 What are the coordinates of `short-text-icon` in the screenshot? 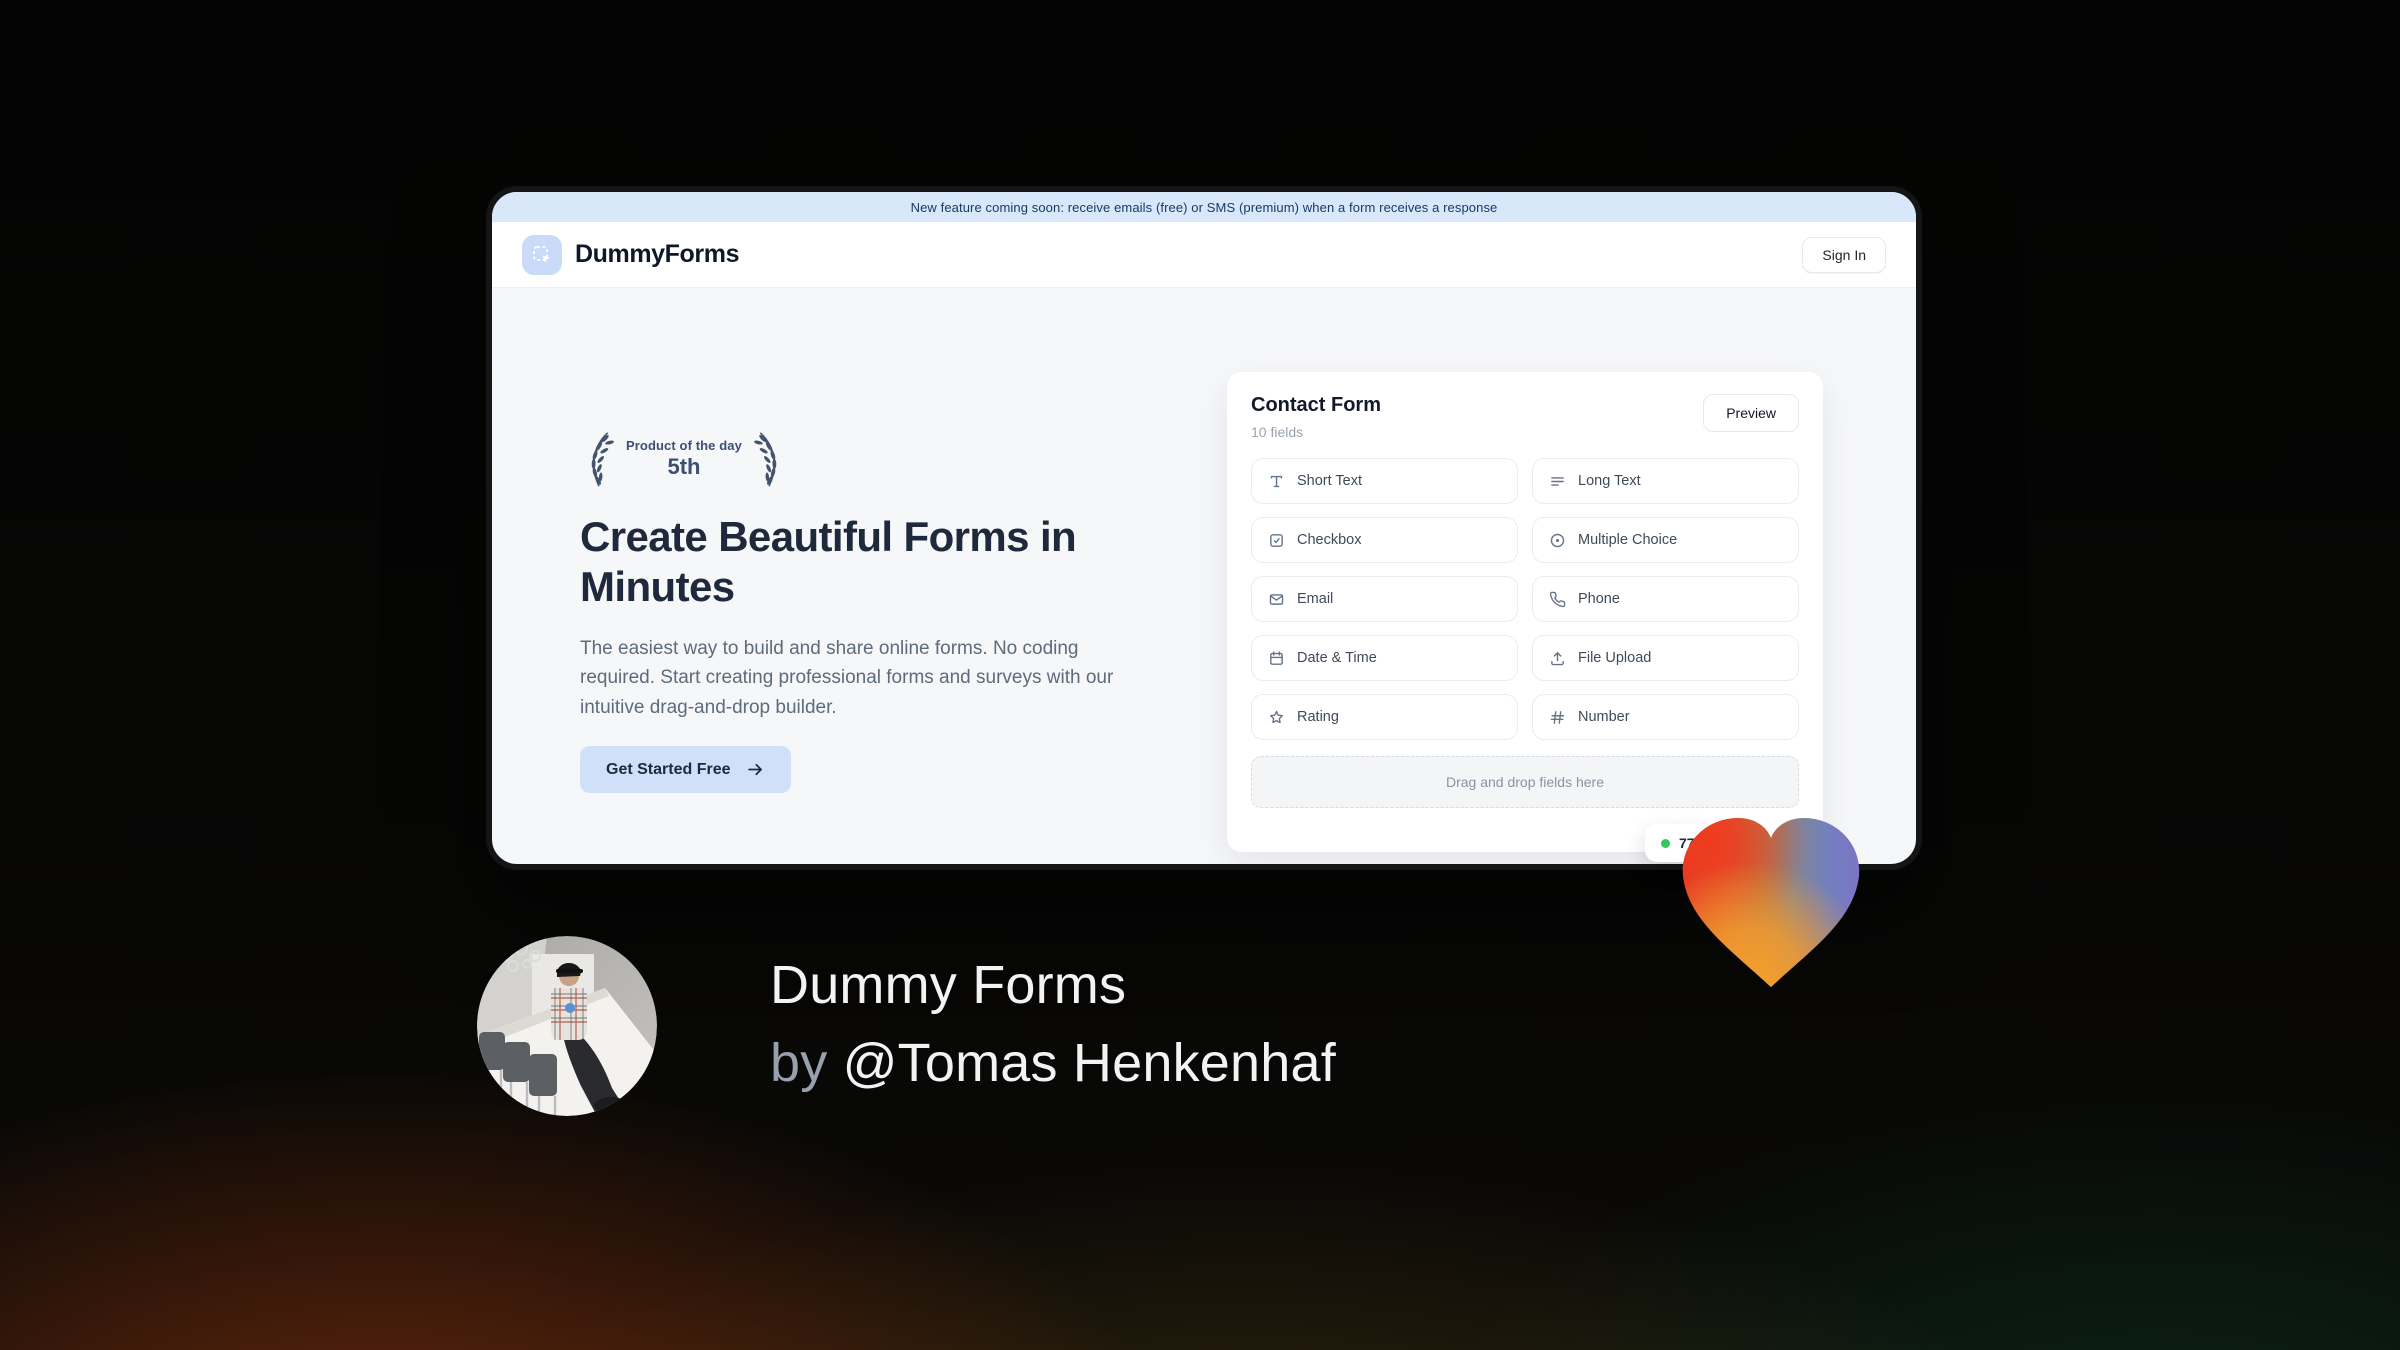 It's located at (1276, 481).